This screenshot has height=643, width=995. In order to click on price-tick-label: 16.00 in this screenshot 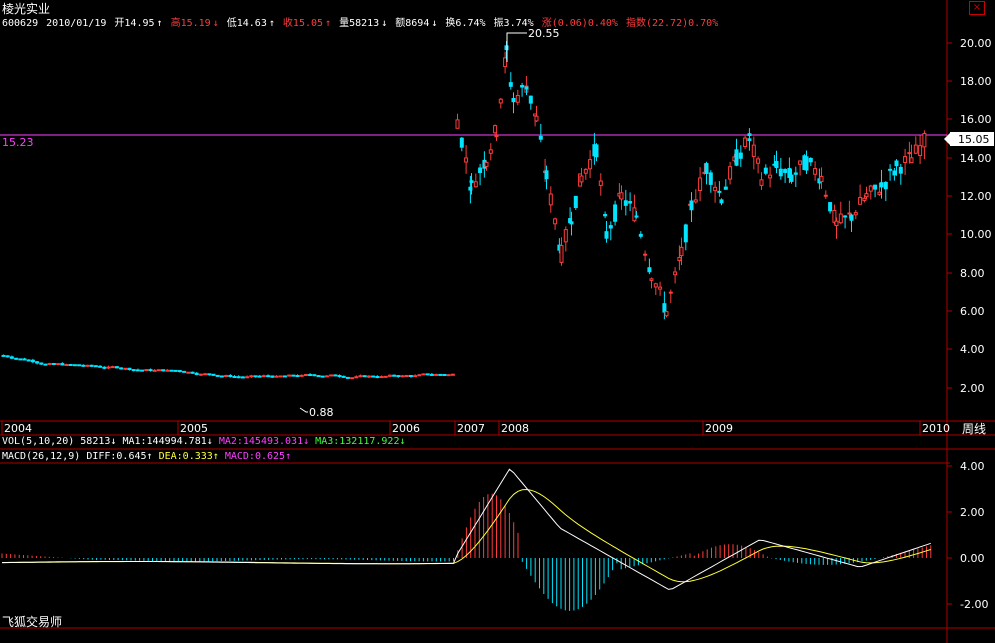, I will do `click(976, 119)`.